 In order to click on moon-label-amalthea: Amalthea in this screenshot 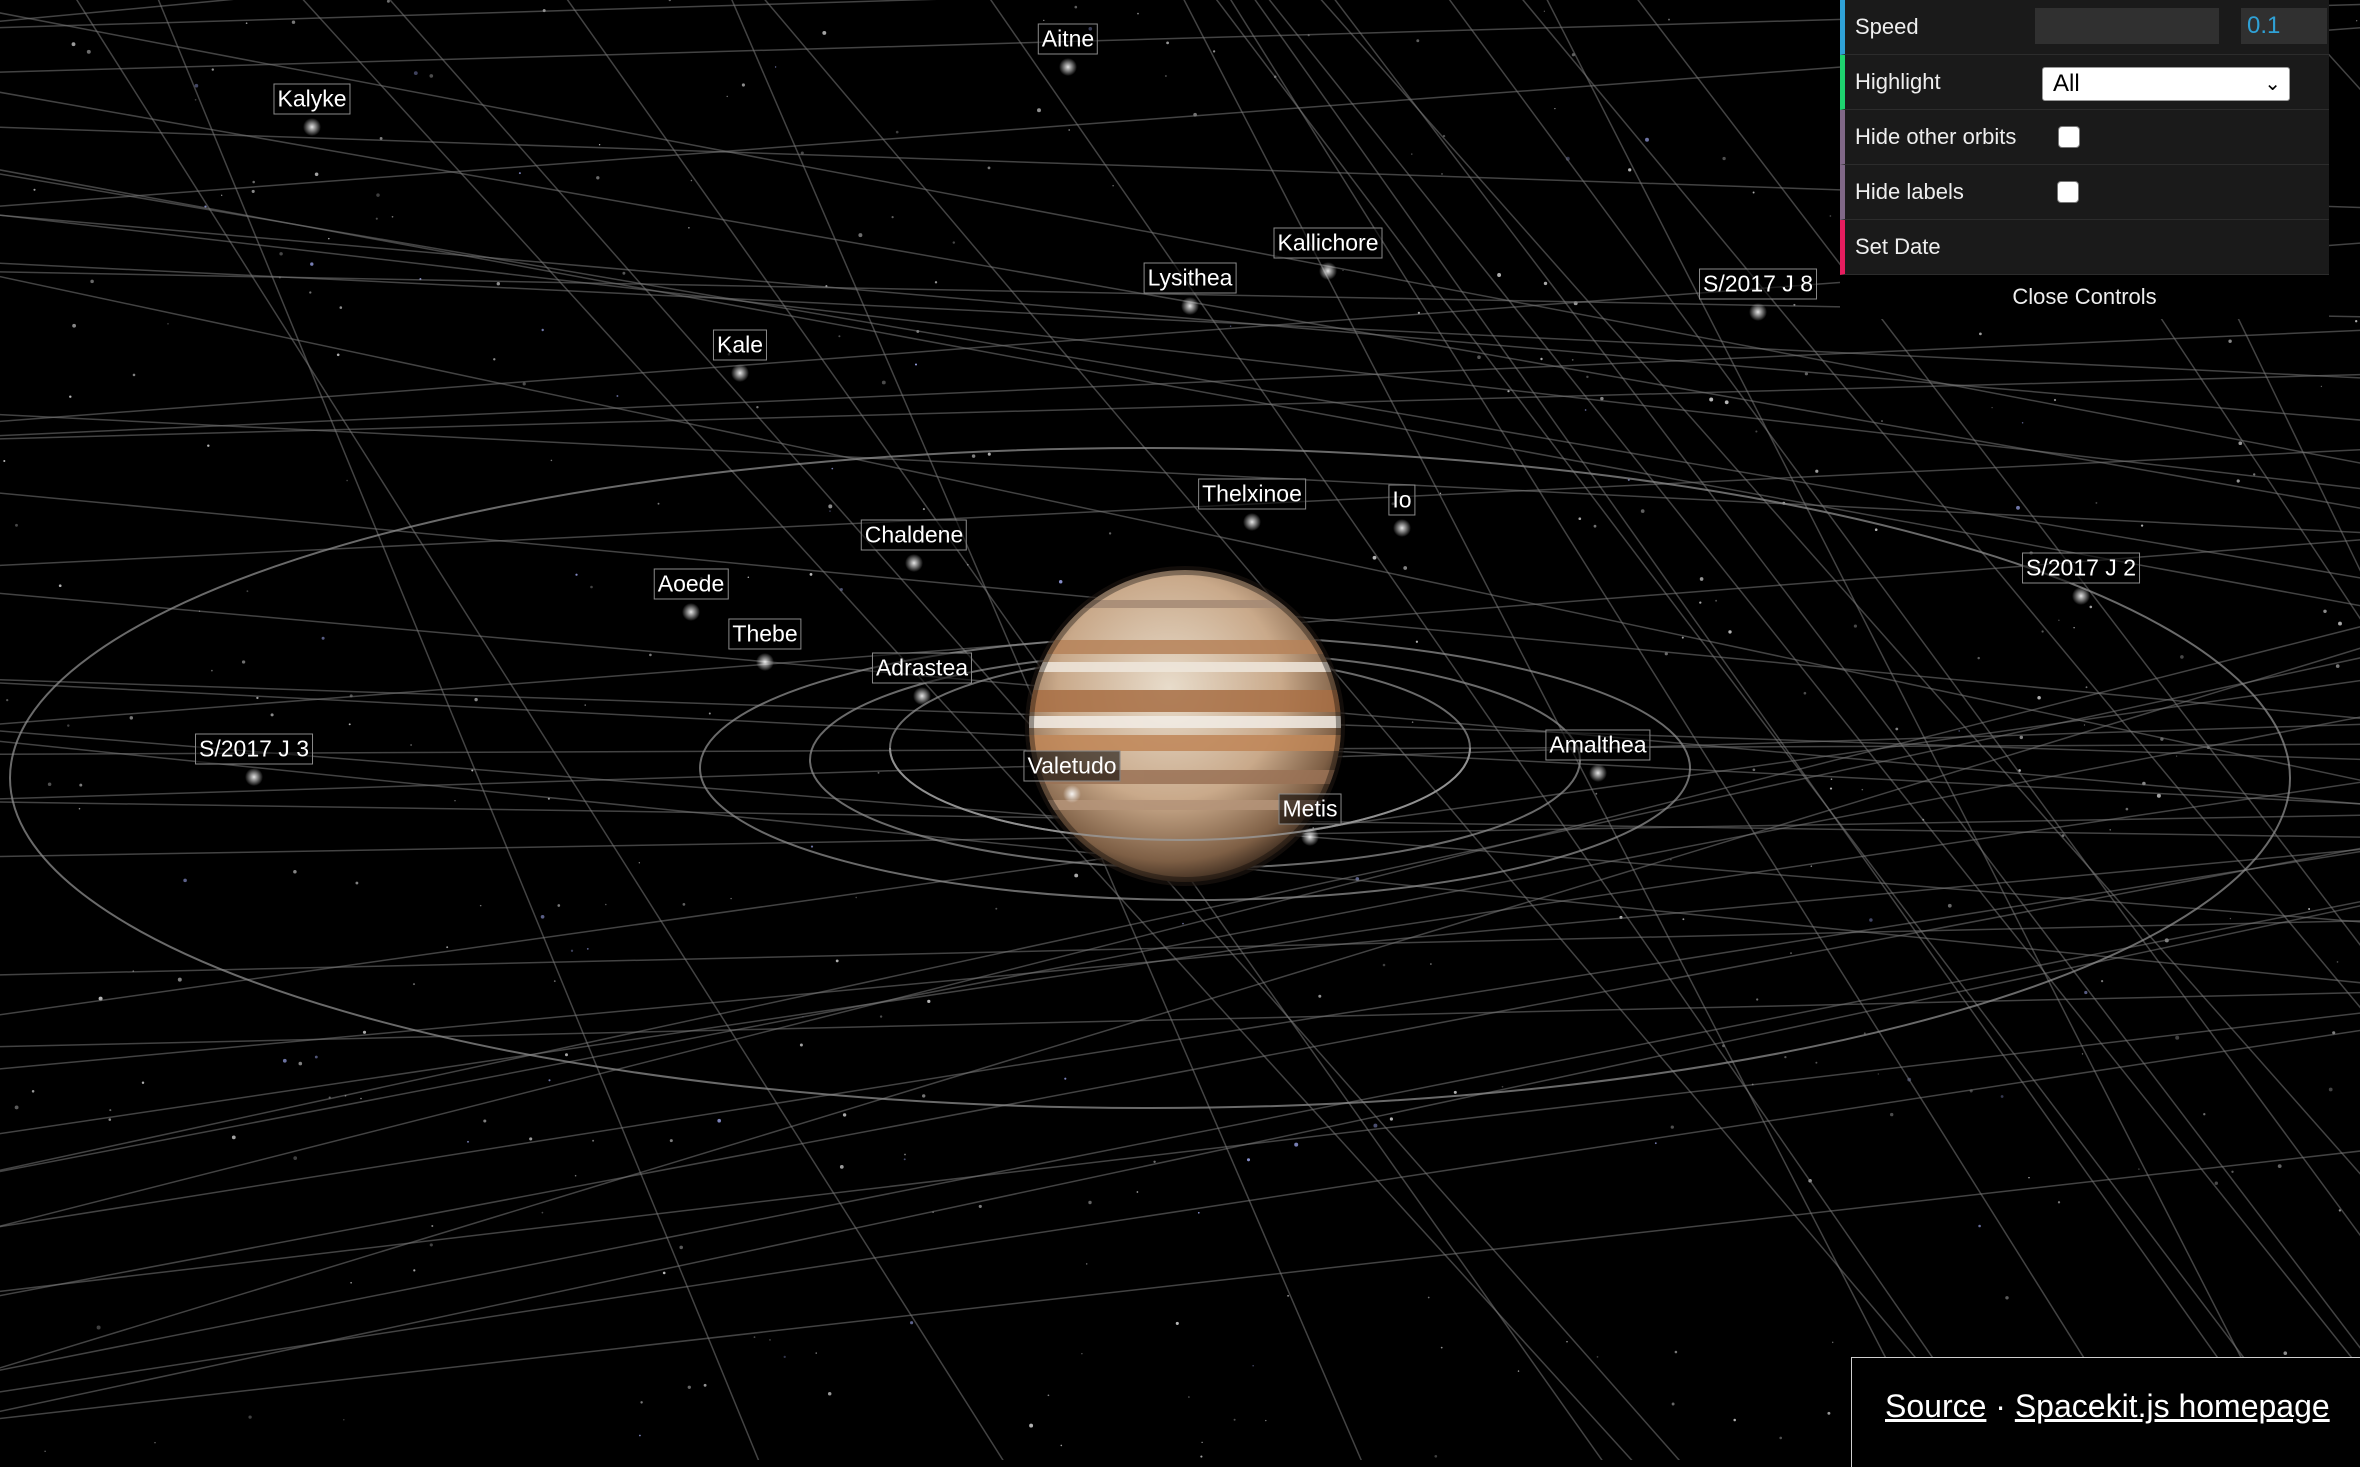, I will do `click(1597, 745)`.